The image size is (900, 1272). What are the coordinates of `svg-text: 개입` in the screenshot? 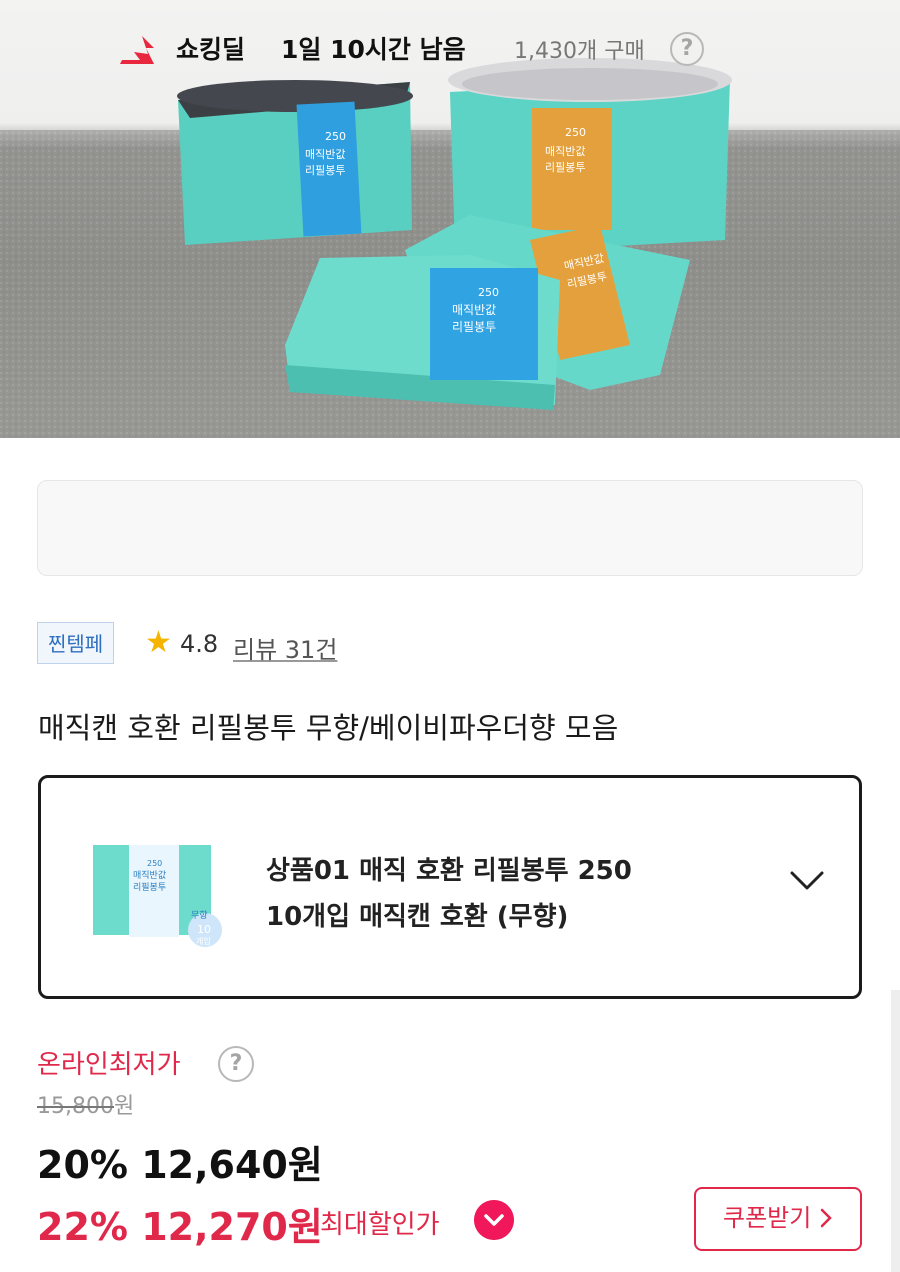 It's located at (203, 941).